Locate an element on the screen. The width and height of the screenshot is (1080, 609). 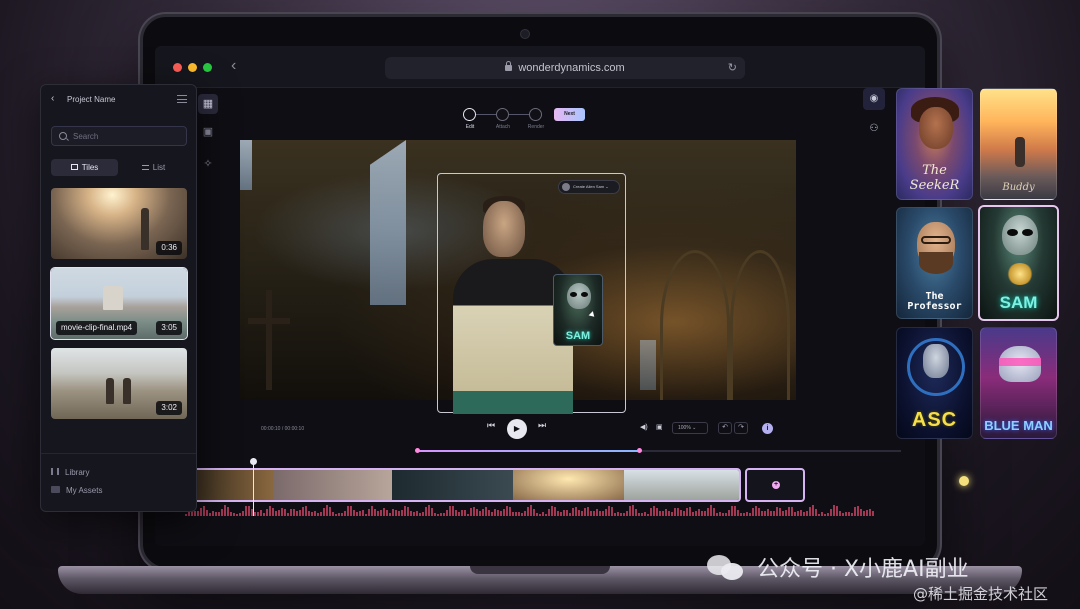
skip-forward-icon: ⏭ is located at coordinates (542, 425).